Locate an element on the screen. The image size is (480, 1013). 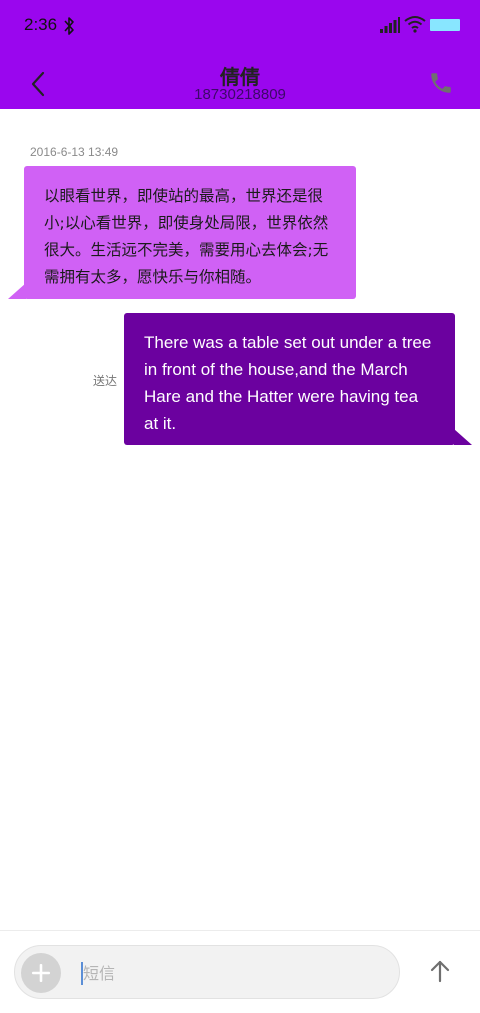
message-timestamp: 2016-6-13 13:49 is located at coordinates (74, 152).